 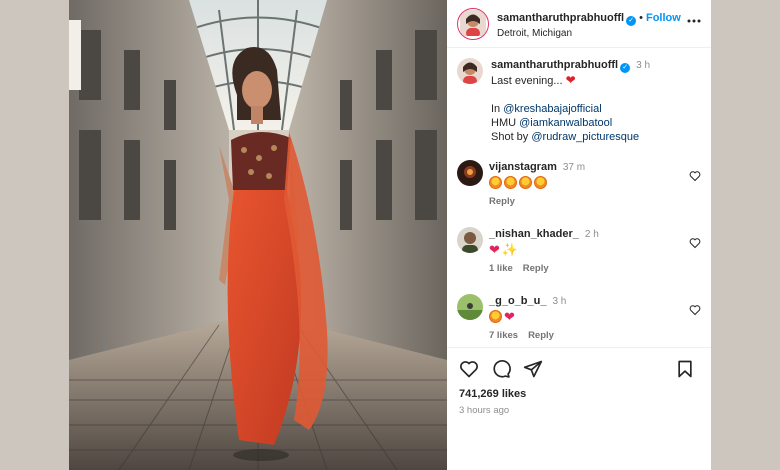 I want to click on comment-username: vijanstagram, so click(x=523, y=167).